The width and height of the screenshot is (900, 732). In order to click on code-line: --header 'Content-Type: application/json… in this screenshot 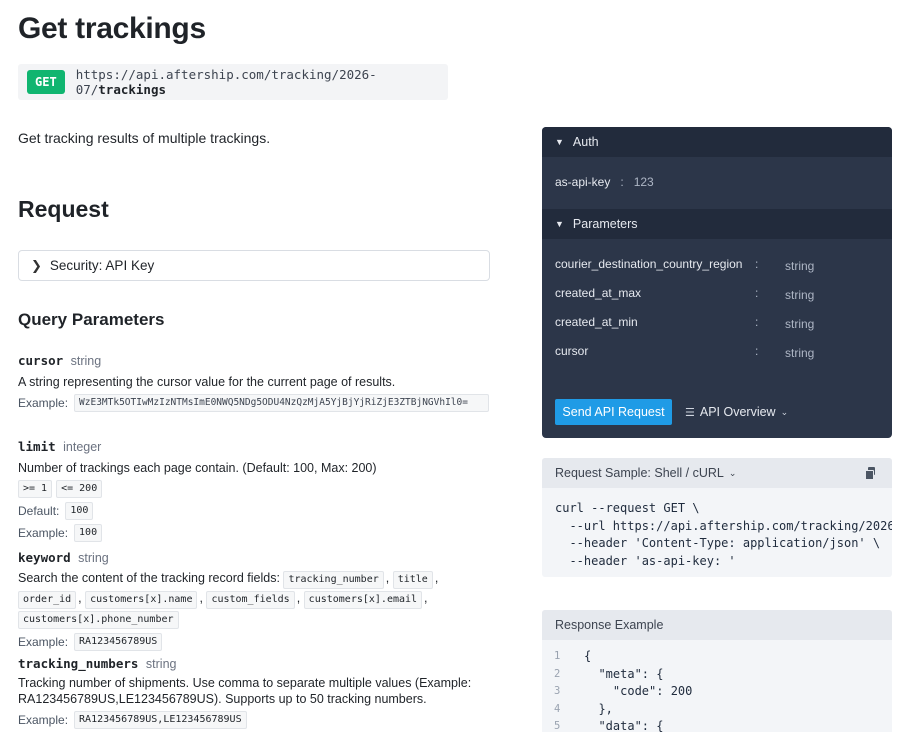, I will do `click(718, 543)`.